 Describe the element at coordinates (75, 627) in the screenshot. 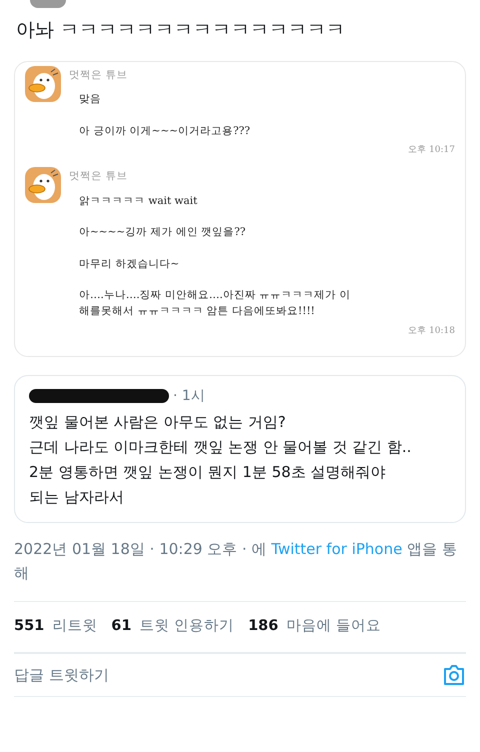

I see `stat-label: 리트윗` at that location.